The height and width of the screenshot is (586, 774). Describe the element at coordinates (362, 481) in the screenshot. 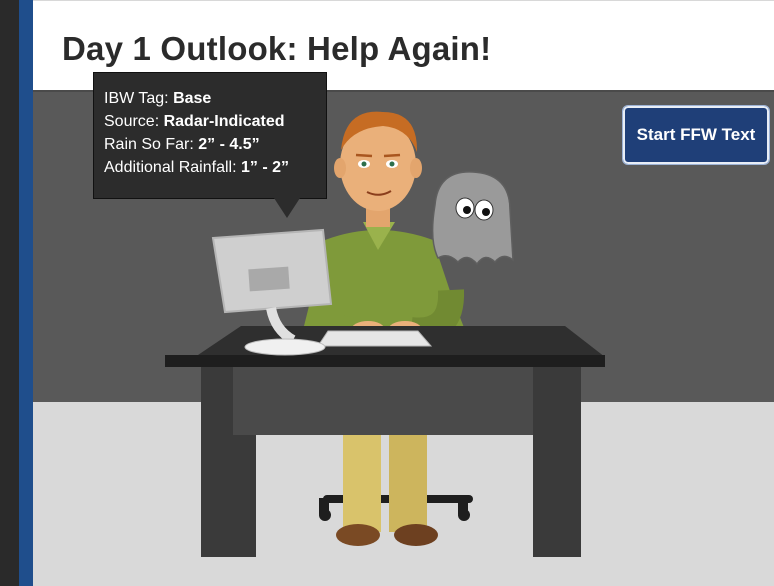

I see `man-leg-left` at that location.